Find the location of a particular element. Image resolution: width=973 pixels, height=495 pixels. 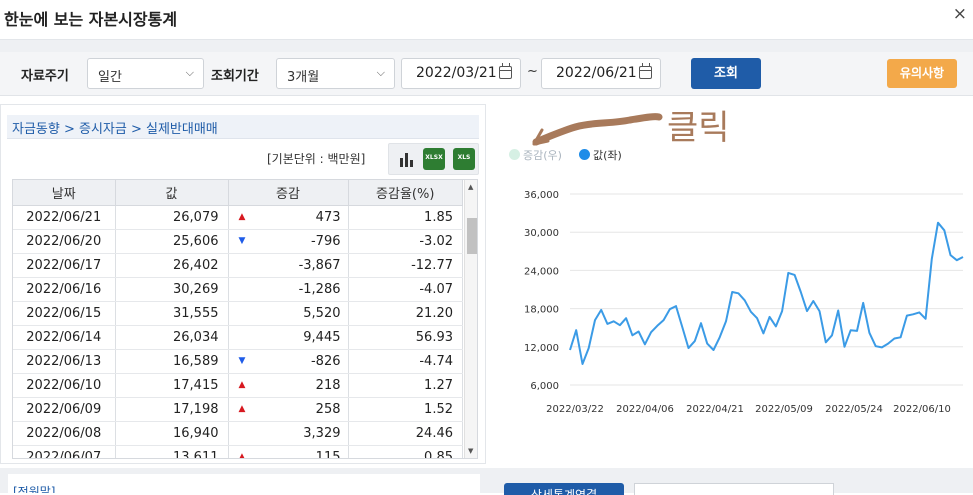

value-cell: 25,606 is located at coordinates (172, 241).